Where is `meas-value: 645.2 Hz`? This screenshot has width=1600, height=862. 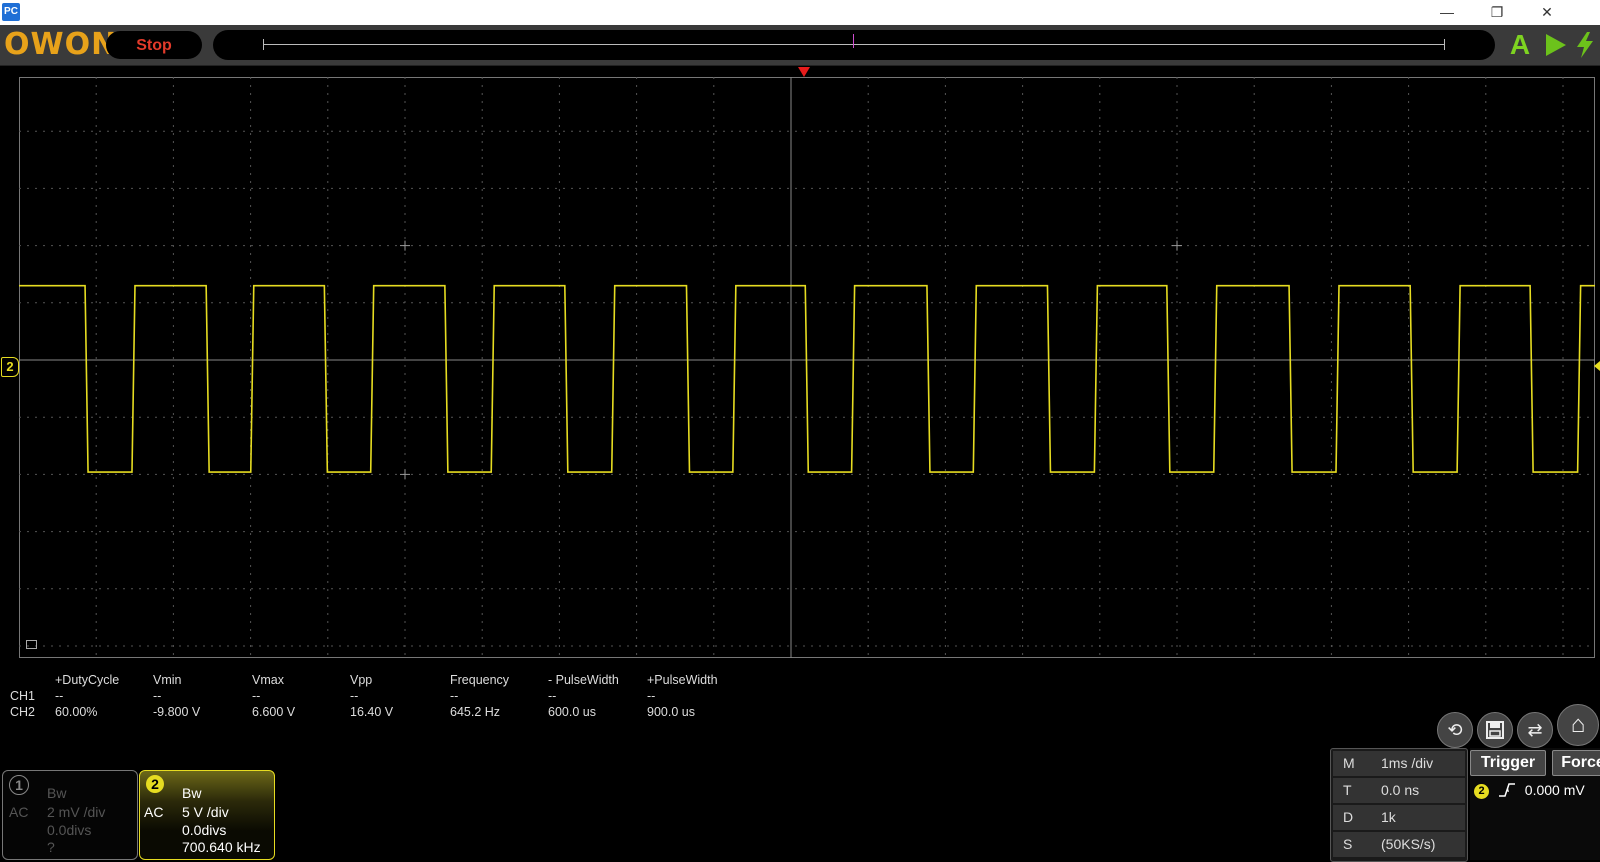 meas-value: 645.2 Hz is located at coordinates (475, 712).